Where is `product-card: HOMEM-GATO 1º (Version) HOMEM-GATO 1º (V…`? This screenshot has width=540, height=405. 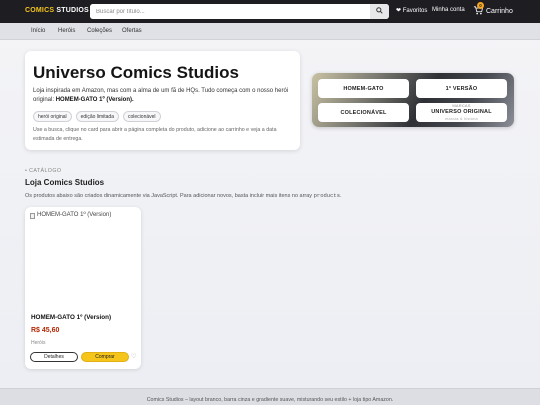
product-card: HOMEM-GATO 1º (Version) HOMEM-GATO 1º (V… is located at coordinates (83, 288).